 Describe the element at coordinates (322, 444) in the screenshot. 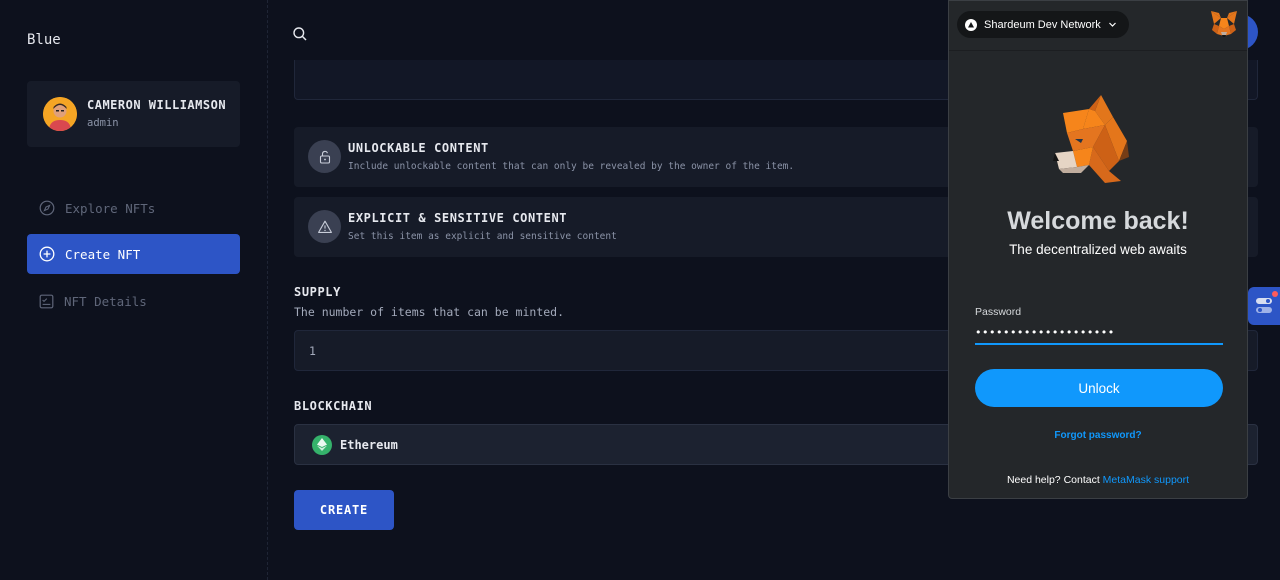

I see `ethereum-icon` at that location.